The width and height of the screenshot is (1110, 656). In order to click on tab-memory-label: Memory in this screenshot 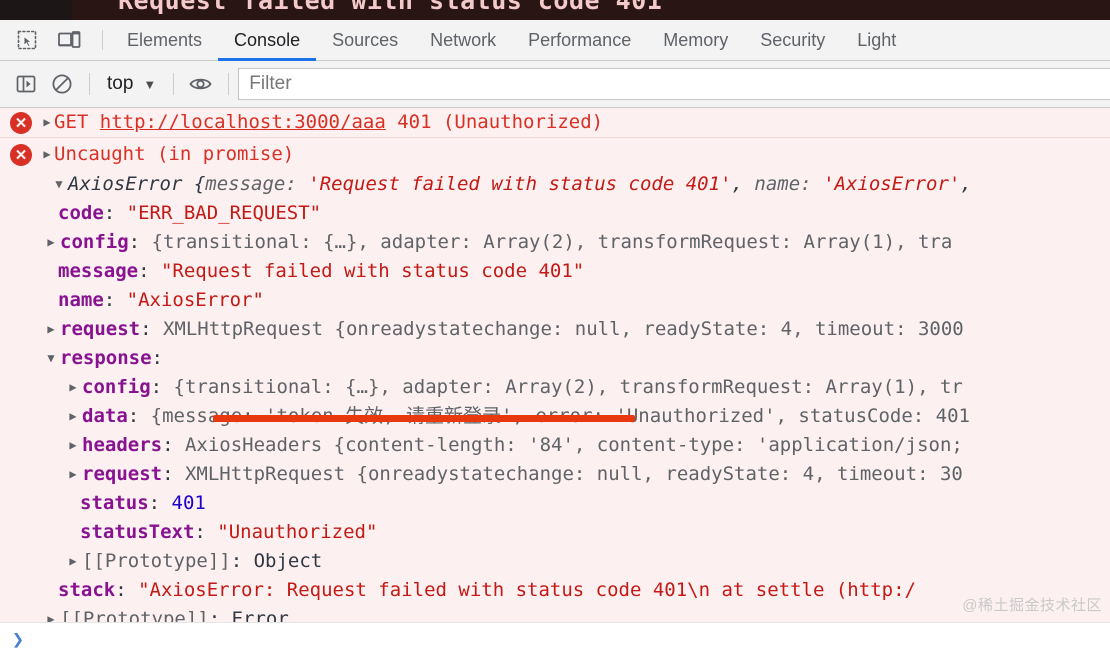, I will do `click(696, 39)`.